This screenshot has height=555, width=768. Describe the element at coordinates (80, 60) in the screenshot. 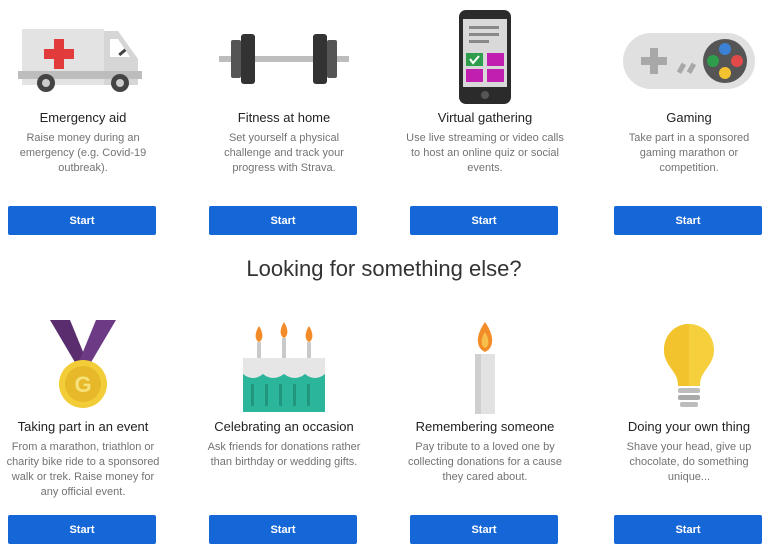

I see `ambulance-icon` at that location.